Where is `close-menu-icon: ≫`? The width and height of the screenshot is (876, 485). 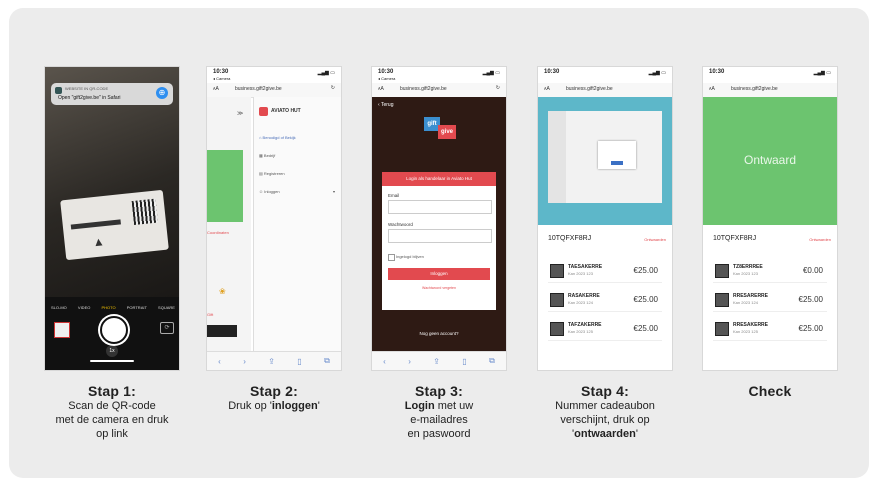
close-menu-icon: ≫ is located at coordinates (240, 113).